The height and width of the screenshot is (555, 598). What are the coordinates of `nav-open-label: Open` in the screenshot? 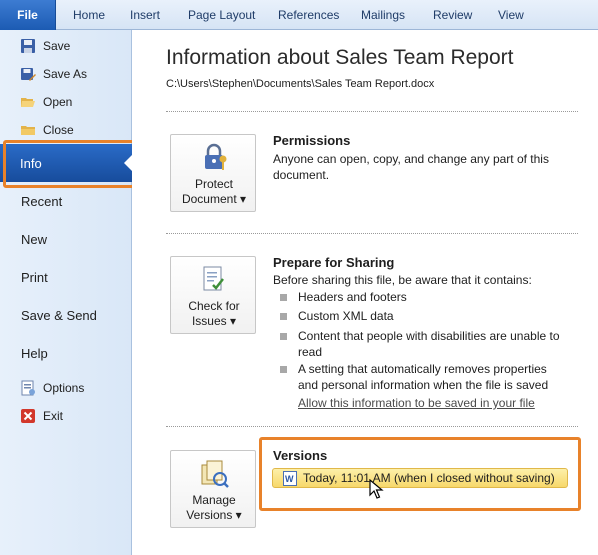 It's located at (58, 102).